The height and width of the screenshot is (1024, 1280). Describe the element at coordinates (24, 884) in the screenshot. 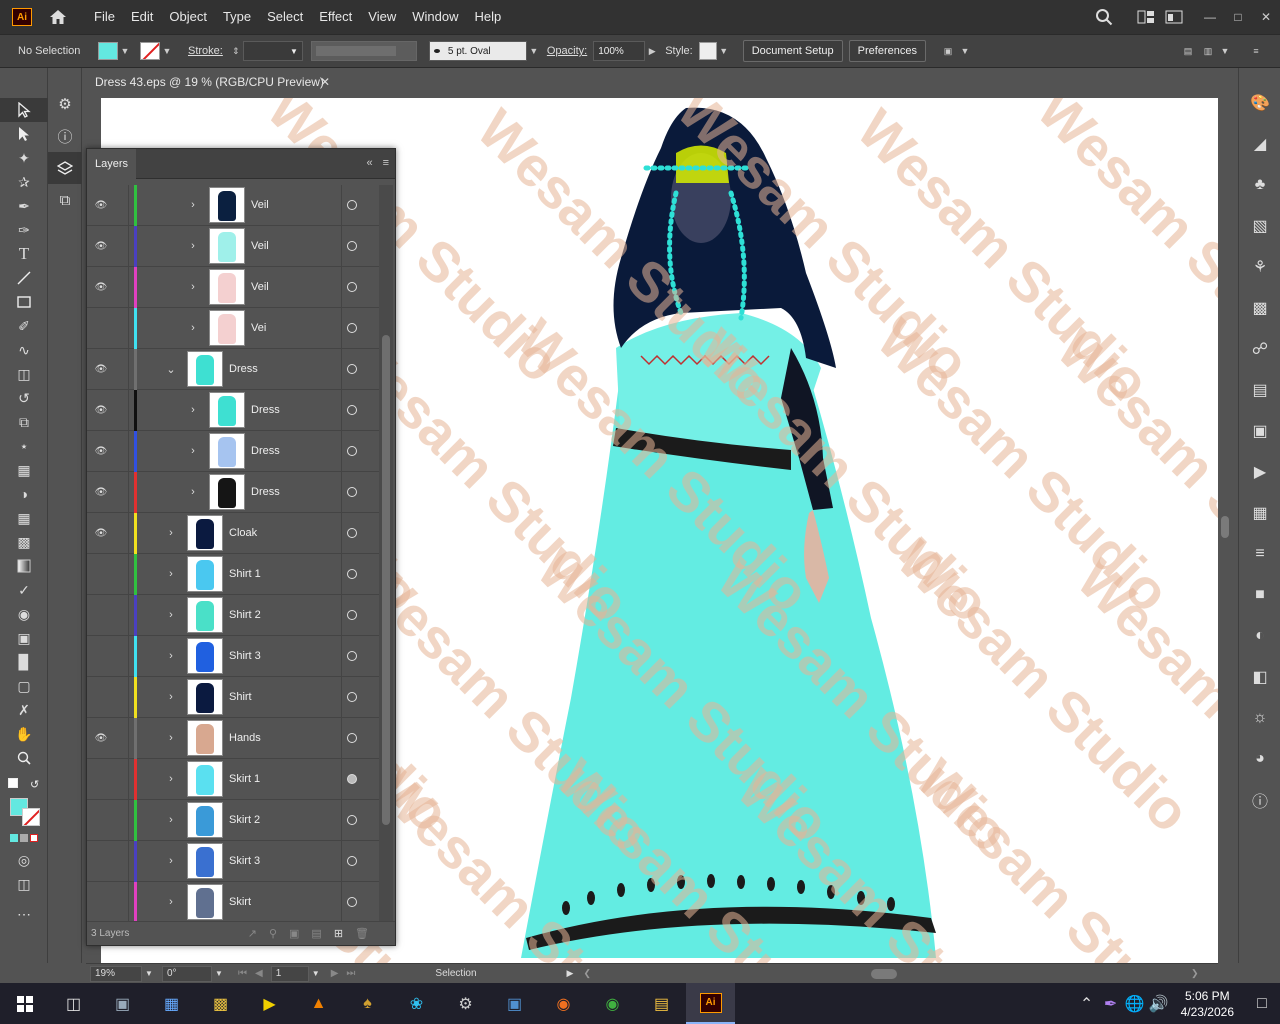

I see `screen-mode-icon: ◫` at that location.